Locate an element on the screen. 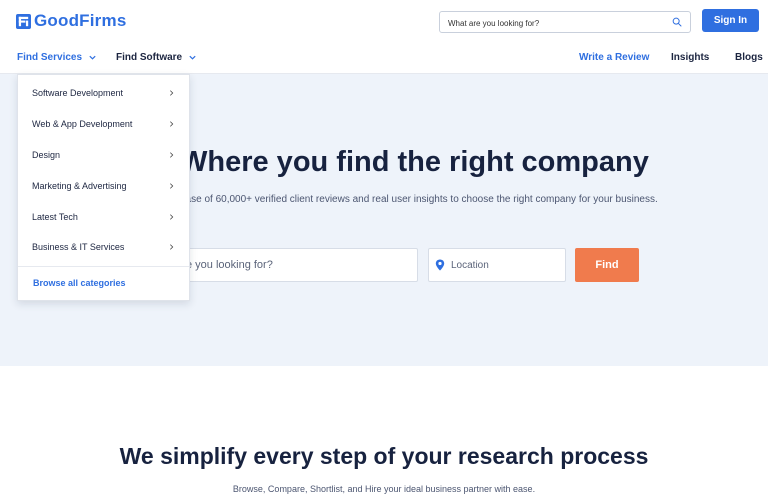 The width and height of the screenshot is (768, 500). nav-find-services: Find Services is located at coordinates (57, 57).